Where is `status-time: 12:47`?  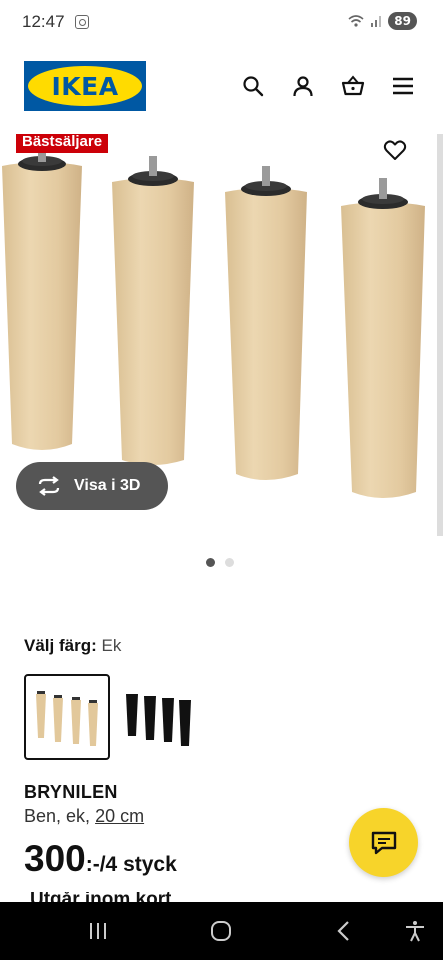 status-time: 12:47 is located at coordinates (43, 21).